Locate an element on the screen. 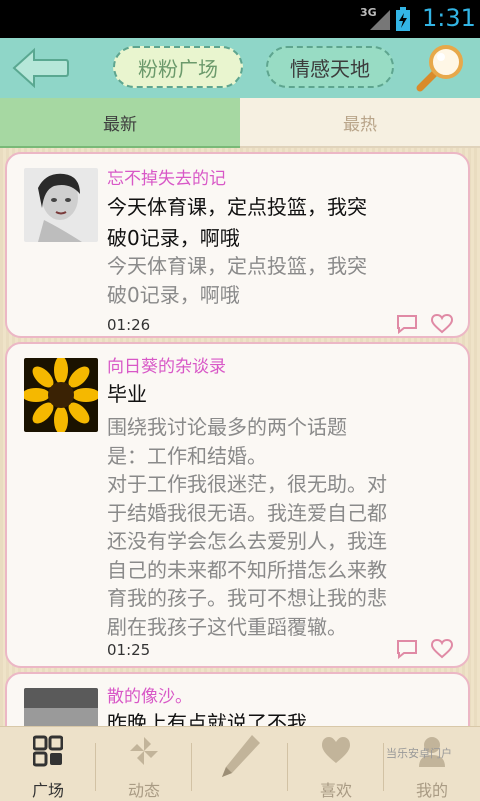 Image resolution: width=480 pixels, height=801 pixels. pencil-icon is located at coordinates (241, 756).